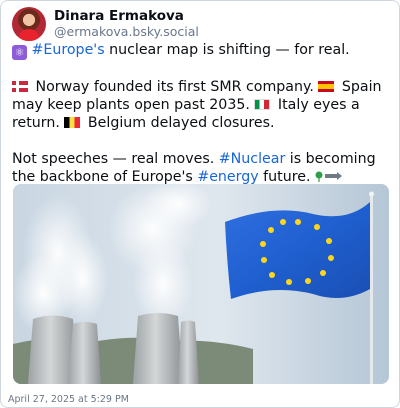  Describe the element at coordinates (19, 52) in the screenshot. I see `atom-icon: ⚛` at that location.